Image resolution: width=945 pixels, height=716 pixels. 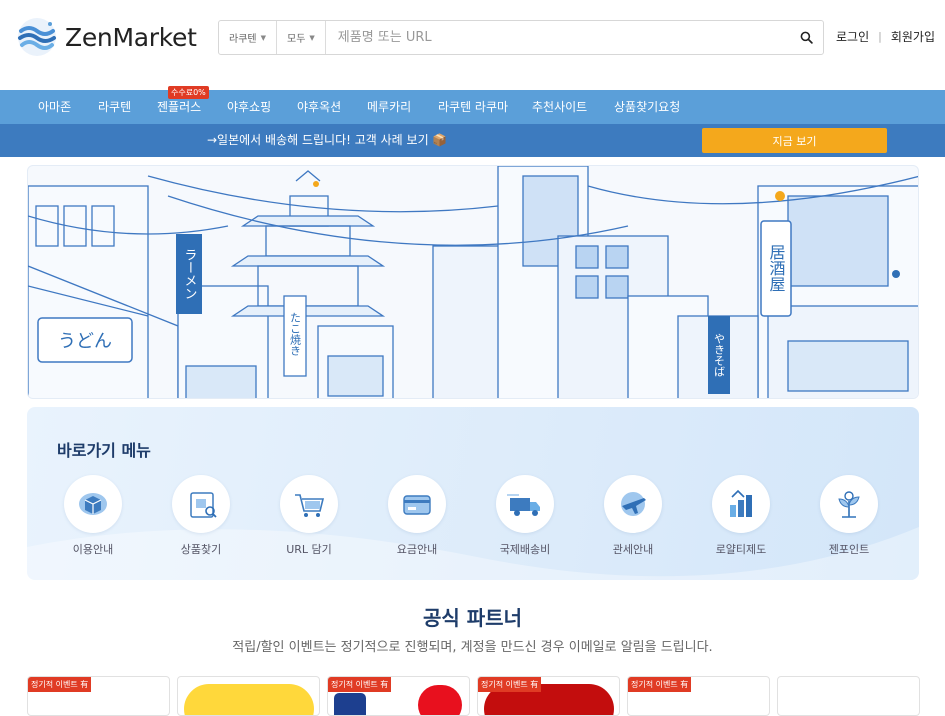 What do you see at coordinates (295, 334) in the screenshot?
I see `takoyaki-sign: たこ焼き` at bounding box center [295, 334].